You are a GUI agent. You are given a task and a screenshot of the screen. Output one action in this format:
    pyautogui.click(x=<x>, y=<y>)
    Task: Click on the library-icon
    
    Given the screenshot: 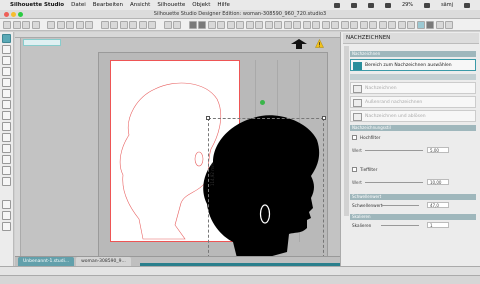 What is the action you would take?
    pyautogui.click(x=167, y=24)
    